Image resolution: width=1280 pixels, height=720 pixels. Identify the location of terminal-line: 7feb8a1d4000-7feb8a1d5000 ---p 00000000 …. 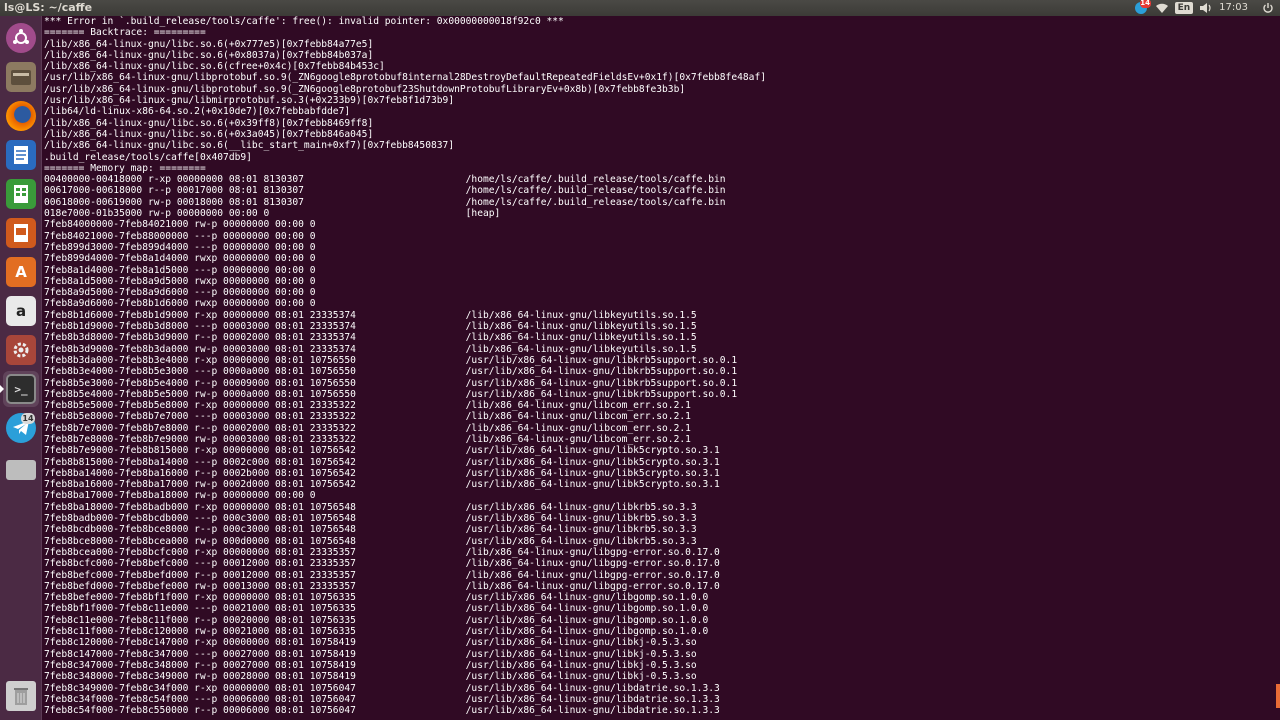
(180, 270).